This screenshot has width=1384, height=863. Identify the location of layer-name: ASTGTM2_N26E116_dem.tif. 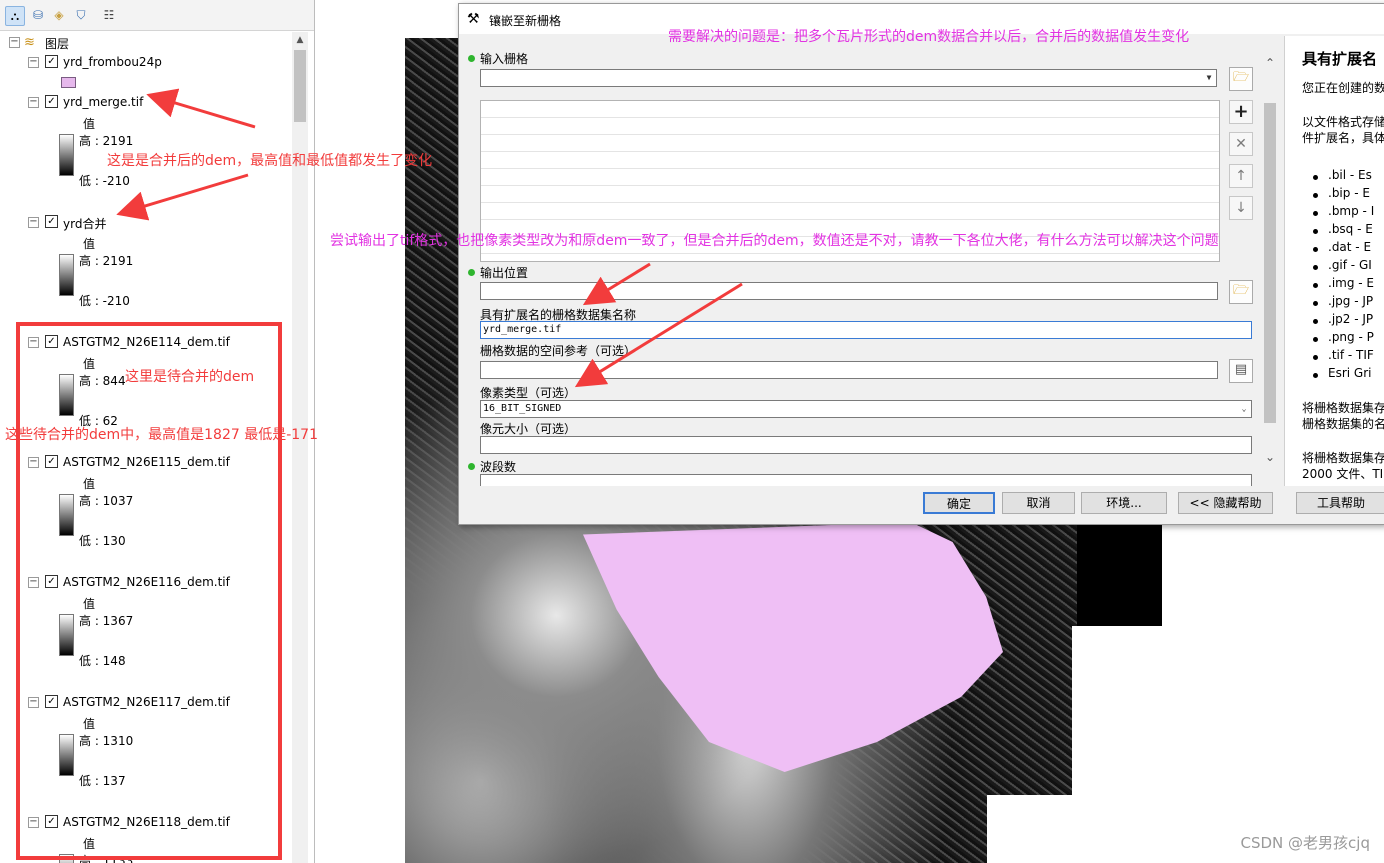
(146, 582).